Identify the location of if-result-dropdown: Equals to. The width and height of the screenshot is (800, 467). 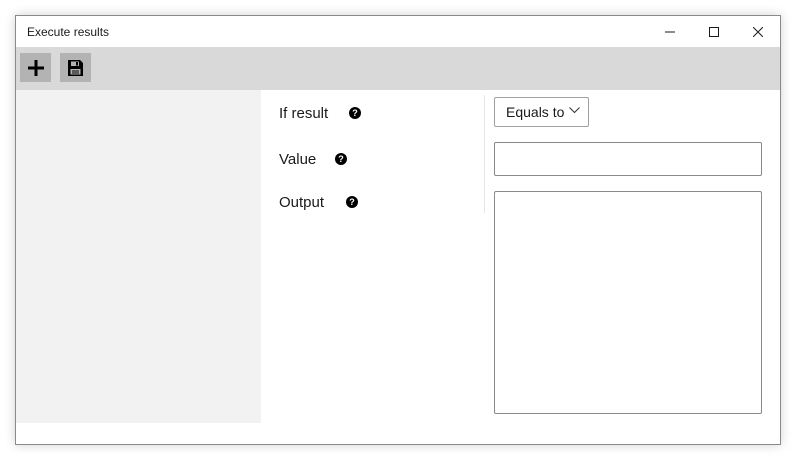
(541, 112).